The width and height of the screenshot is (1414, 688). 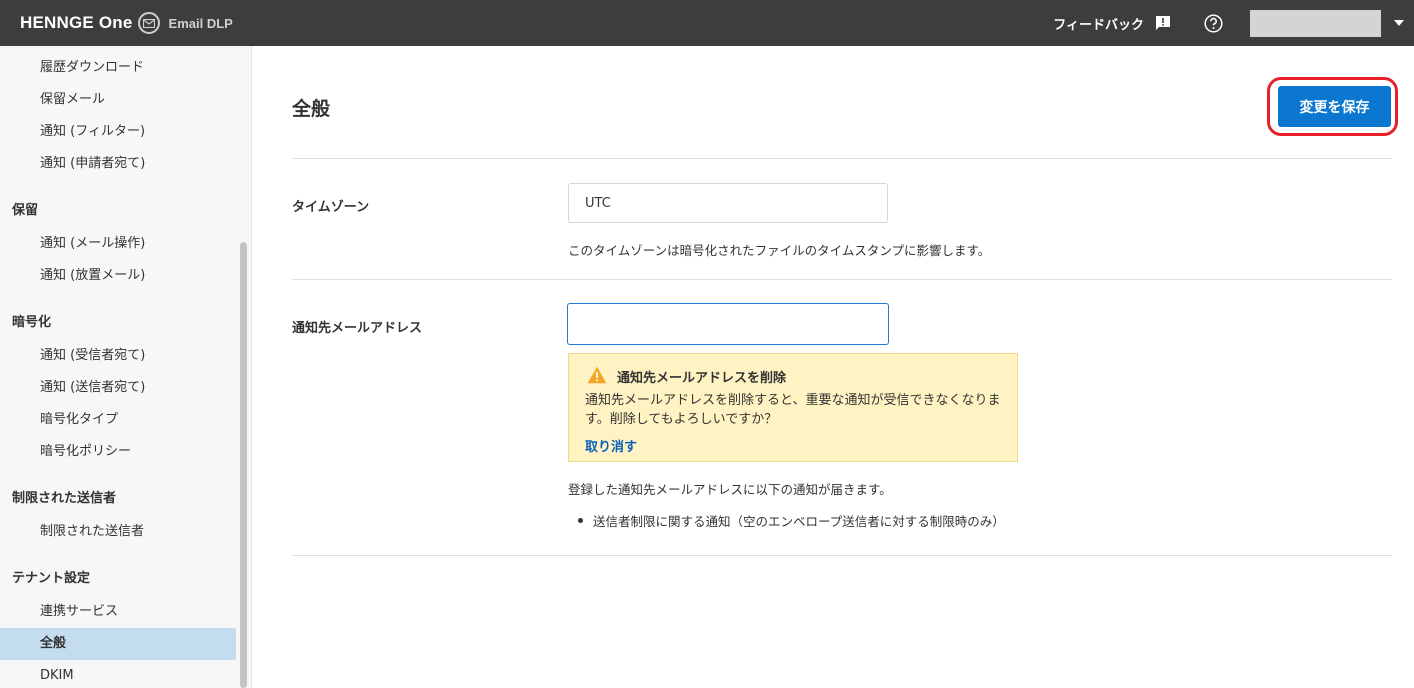 What do you see at coordinates (597, 375) in the screenshot?
I see `warning-icon` at bounding box center [597, 375].